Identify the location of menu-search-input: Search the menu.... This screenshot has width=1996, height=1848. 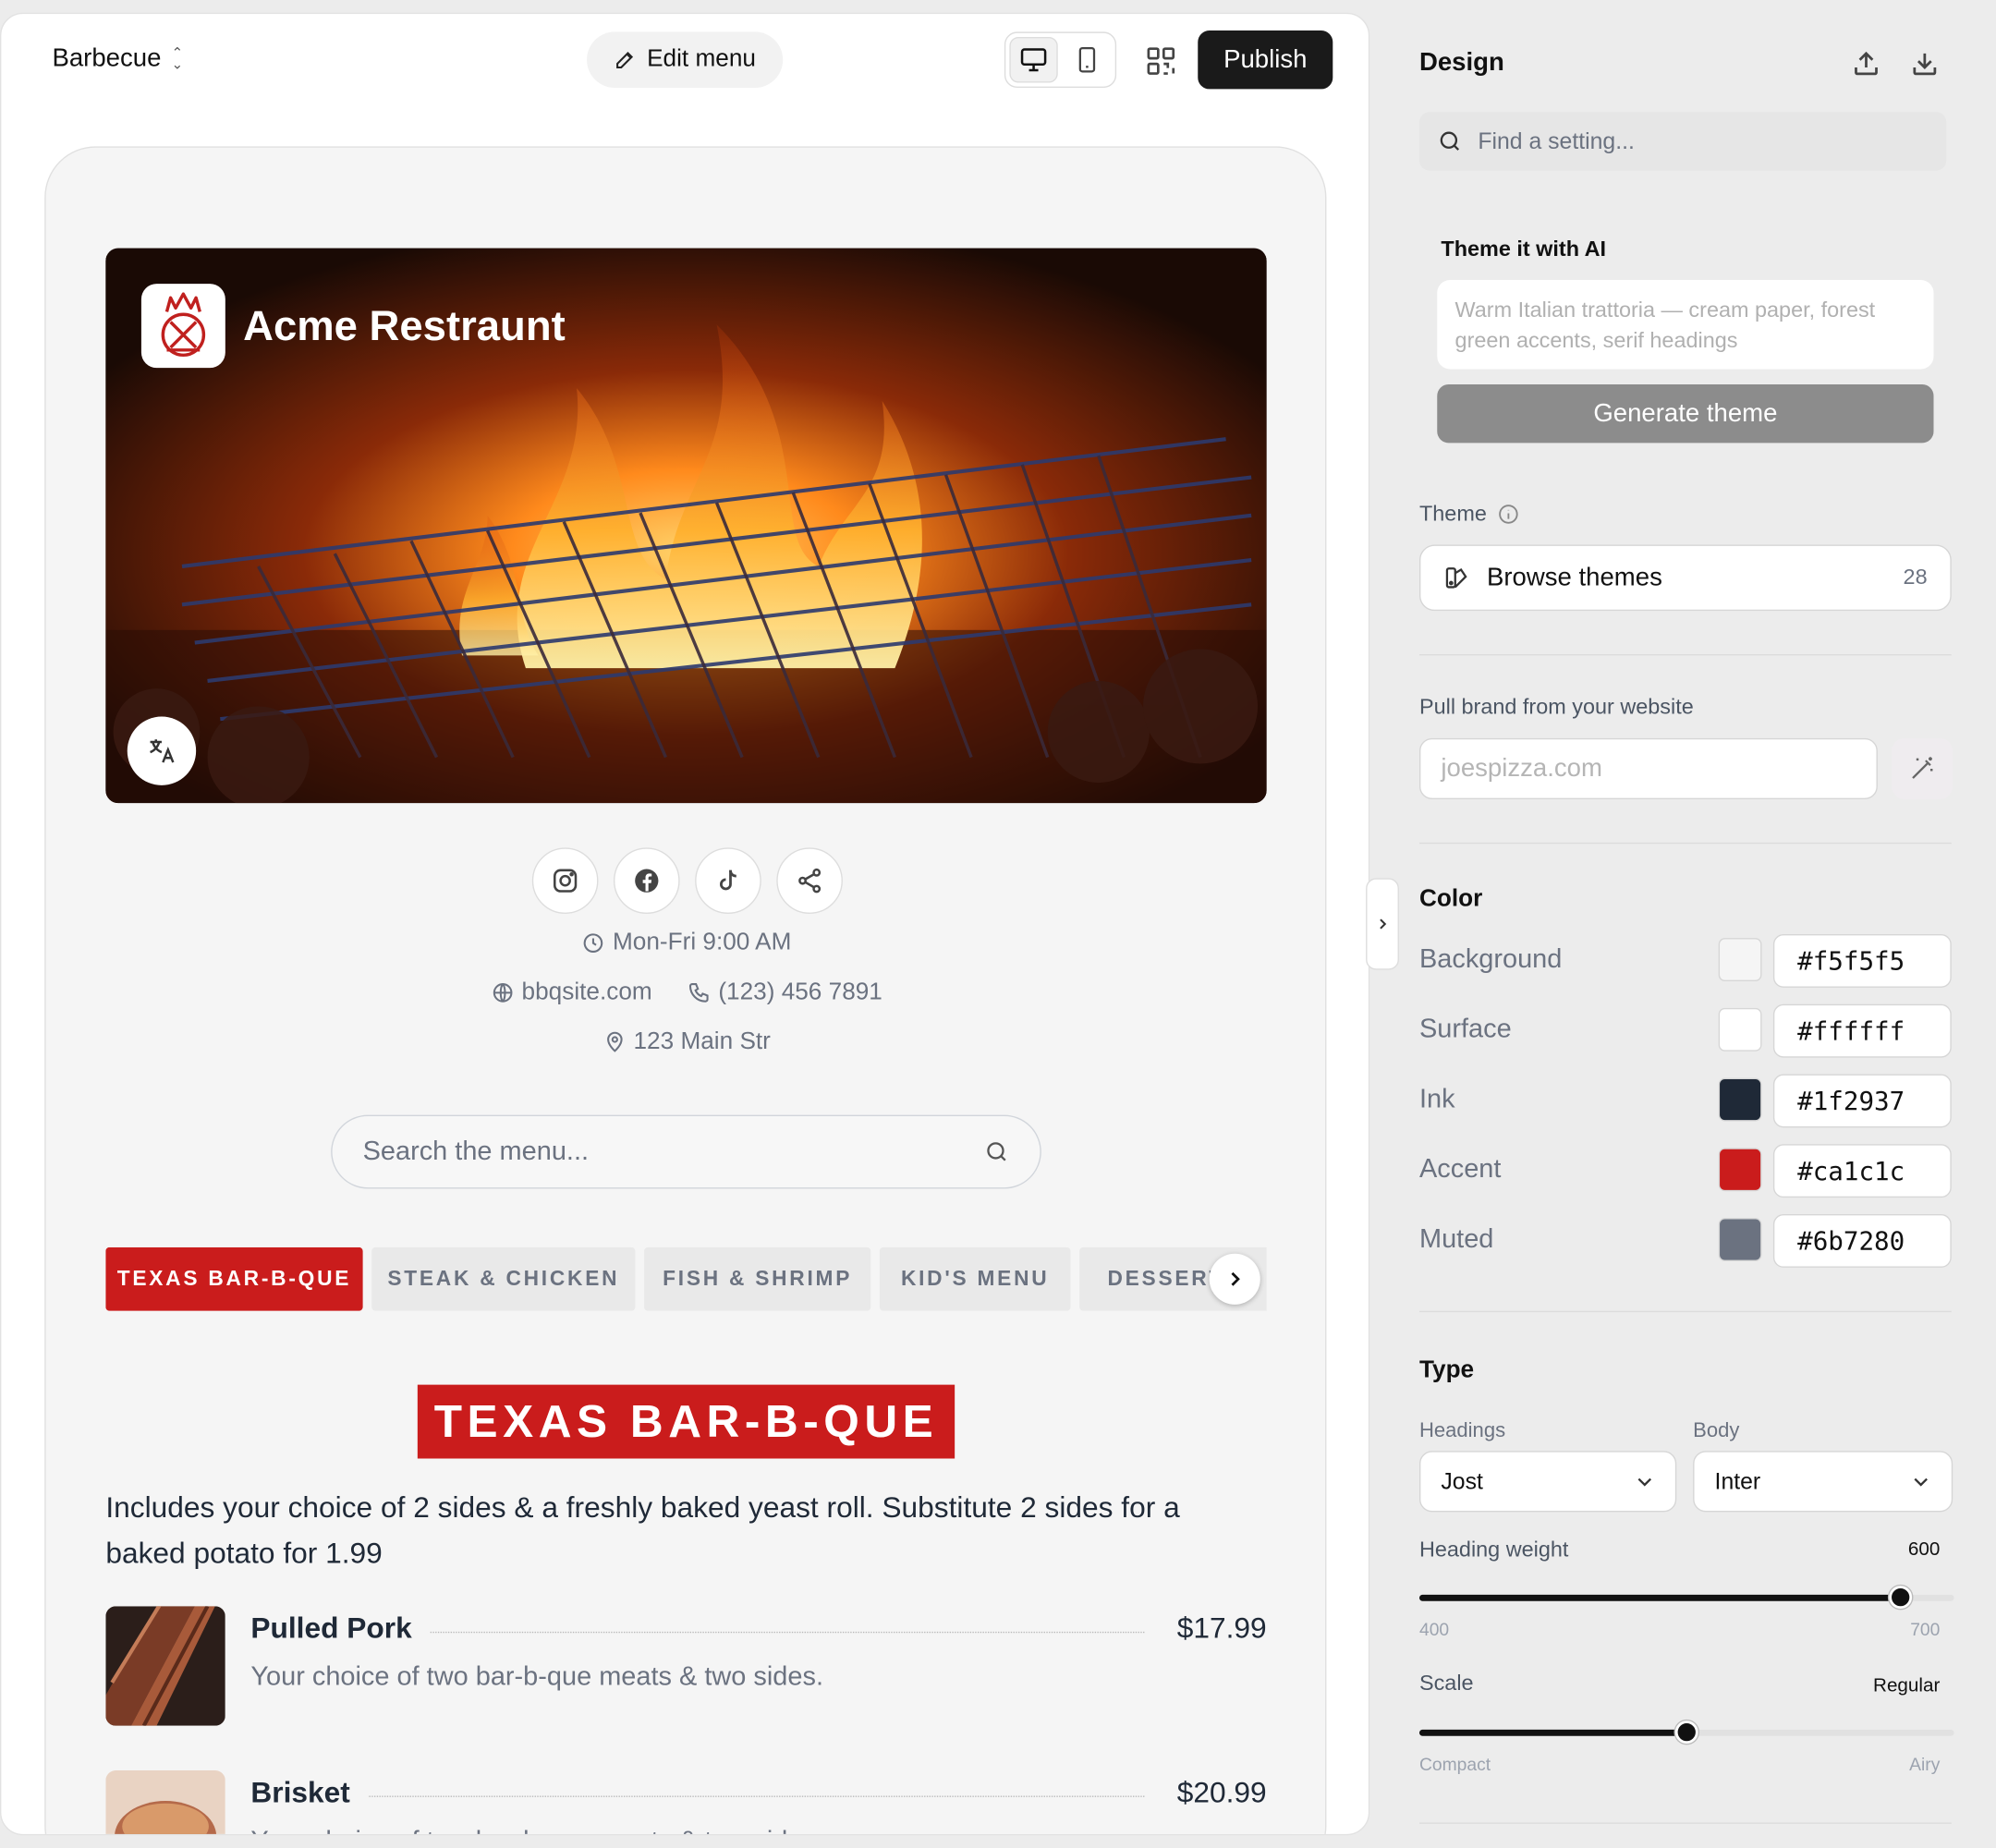
(686, 1151).